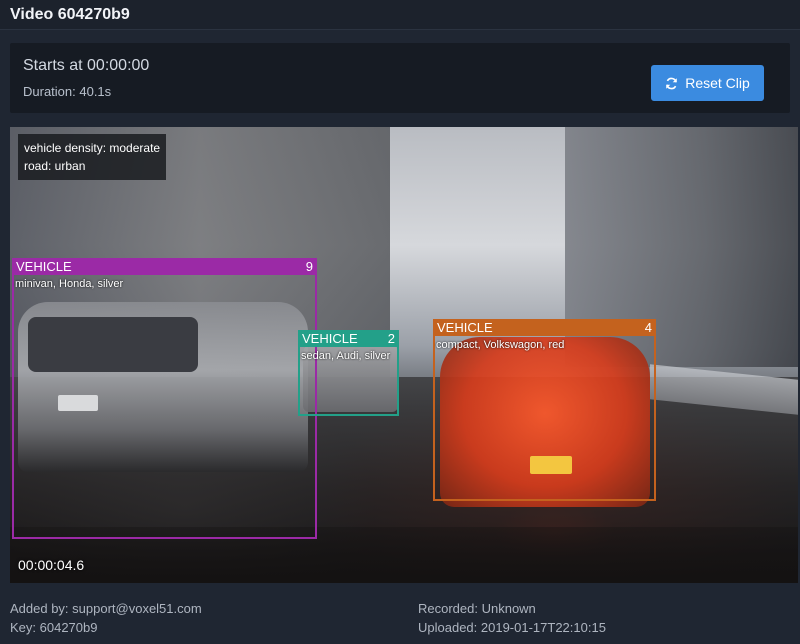 This screenshot has height=644, width=800. What do you see at coordinates (67, 91) in the screenshot?
I see `clip-duration-label: Duration: 40.1s` at bounding box center [67, 91].